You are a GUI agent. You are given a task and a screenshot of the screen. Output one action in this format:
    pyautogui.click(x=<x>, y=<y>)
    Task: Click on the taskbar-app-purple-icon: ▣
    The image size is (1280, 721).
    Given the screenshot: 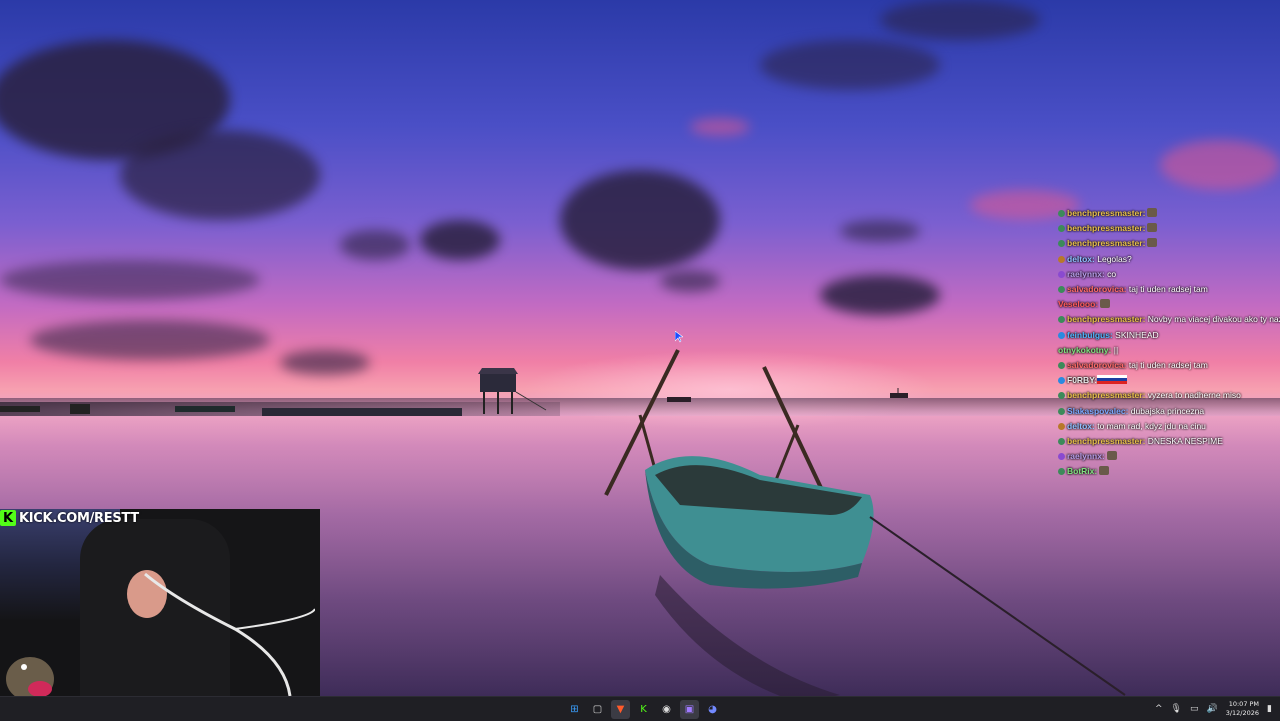 What is the action you would take?
    pyautogui.click(x=689, y=709)
    